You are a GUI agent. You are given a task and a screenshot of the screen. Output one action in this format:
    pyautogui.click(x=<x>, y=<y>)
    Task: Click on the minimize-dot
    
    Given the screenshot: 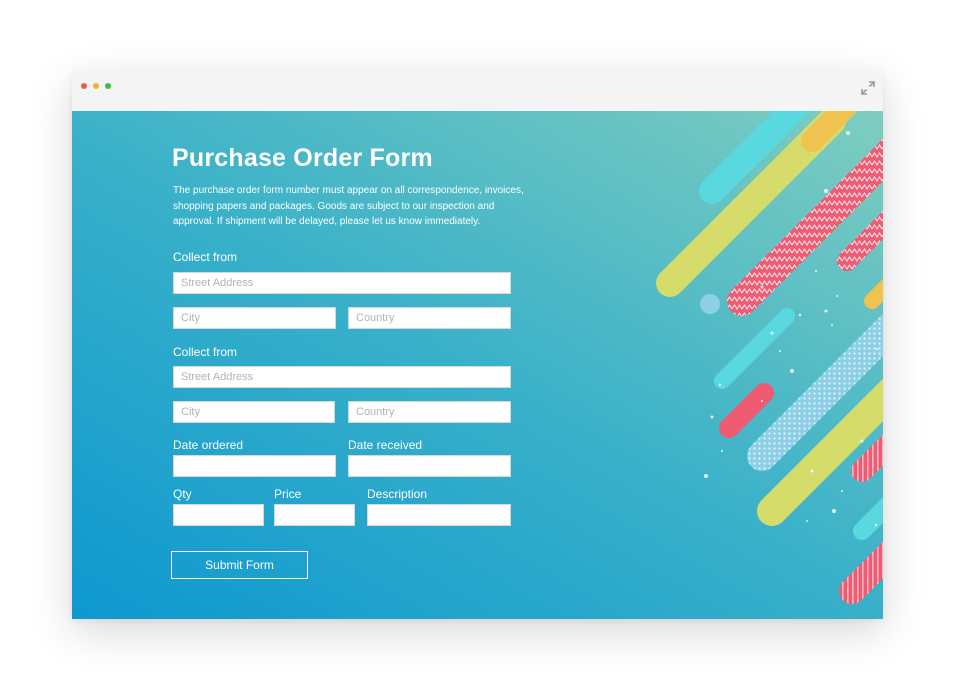 What is the action you would take?
    pyautogui.click(x=96, y=86)
    